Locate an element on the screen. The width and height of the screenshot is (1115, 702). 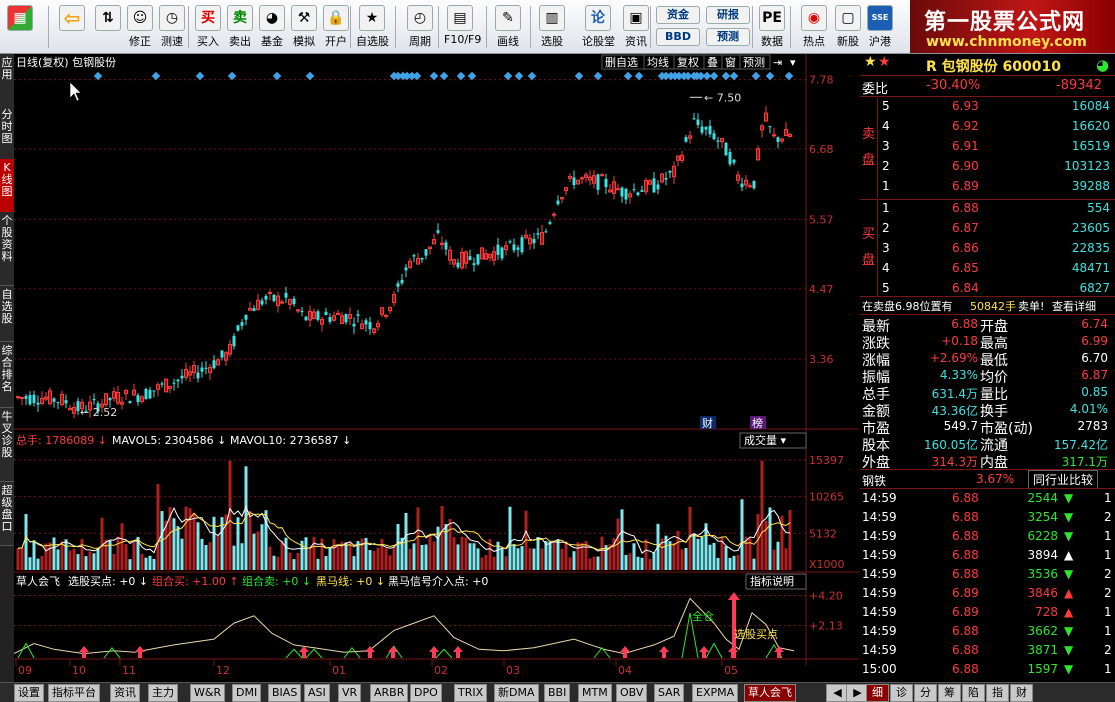
indicator-tab-16: SAR is located at coordinates (669, 693).